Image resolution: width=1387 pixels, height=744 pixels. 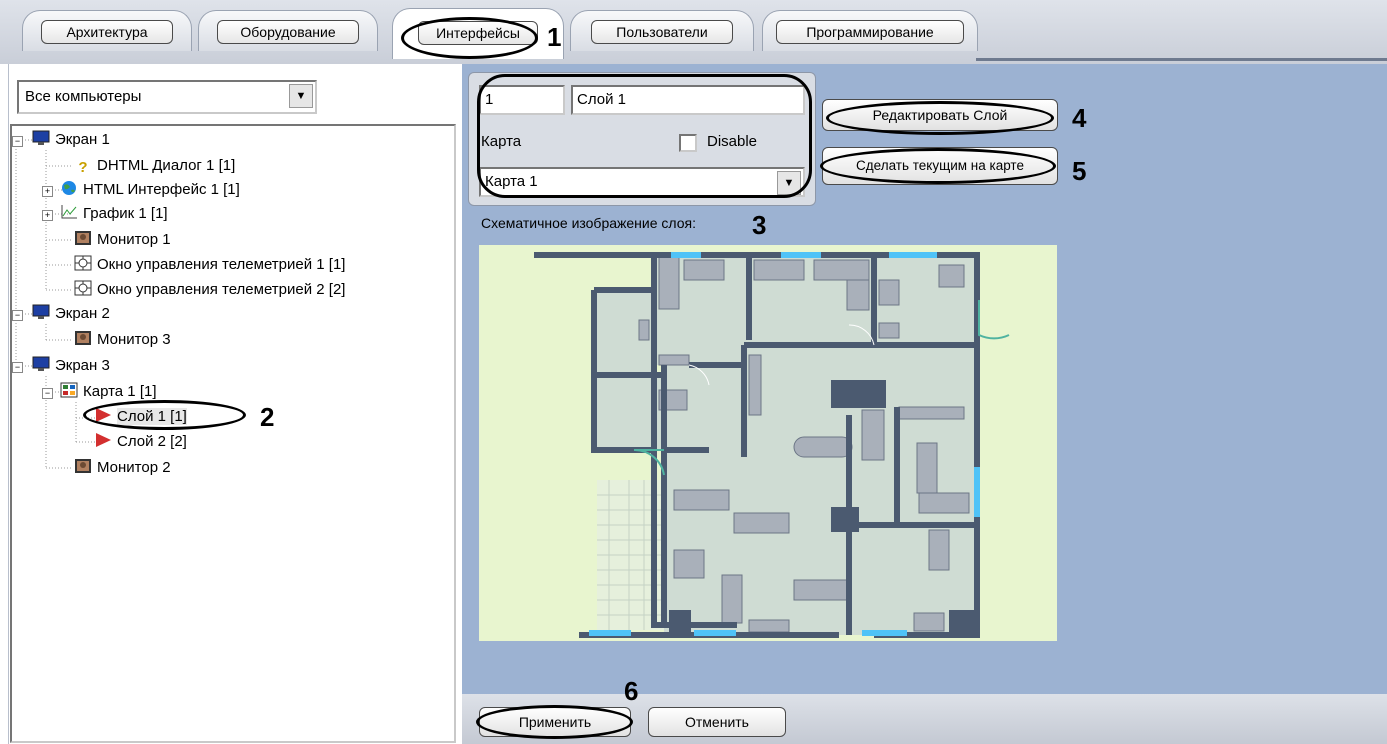 I want to click on tree-item-label: DHTML Диалог 1 [1], so click(x=166, y=165).